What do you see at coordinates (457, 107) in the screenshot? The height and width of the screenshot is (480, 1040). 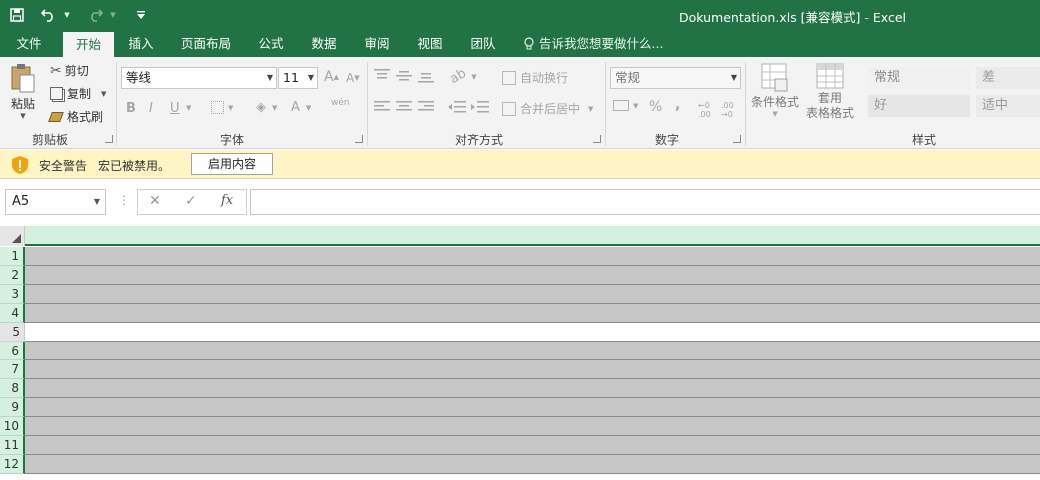 I see `decrease-indent-icon` at bounding box center [457, 107].